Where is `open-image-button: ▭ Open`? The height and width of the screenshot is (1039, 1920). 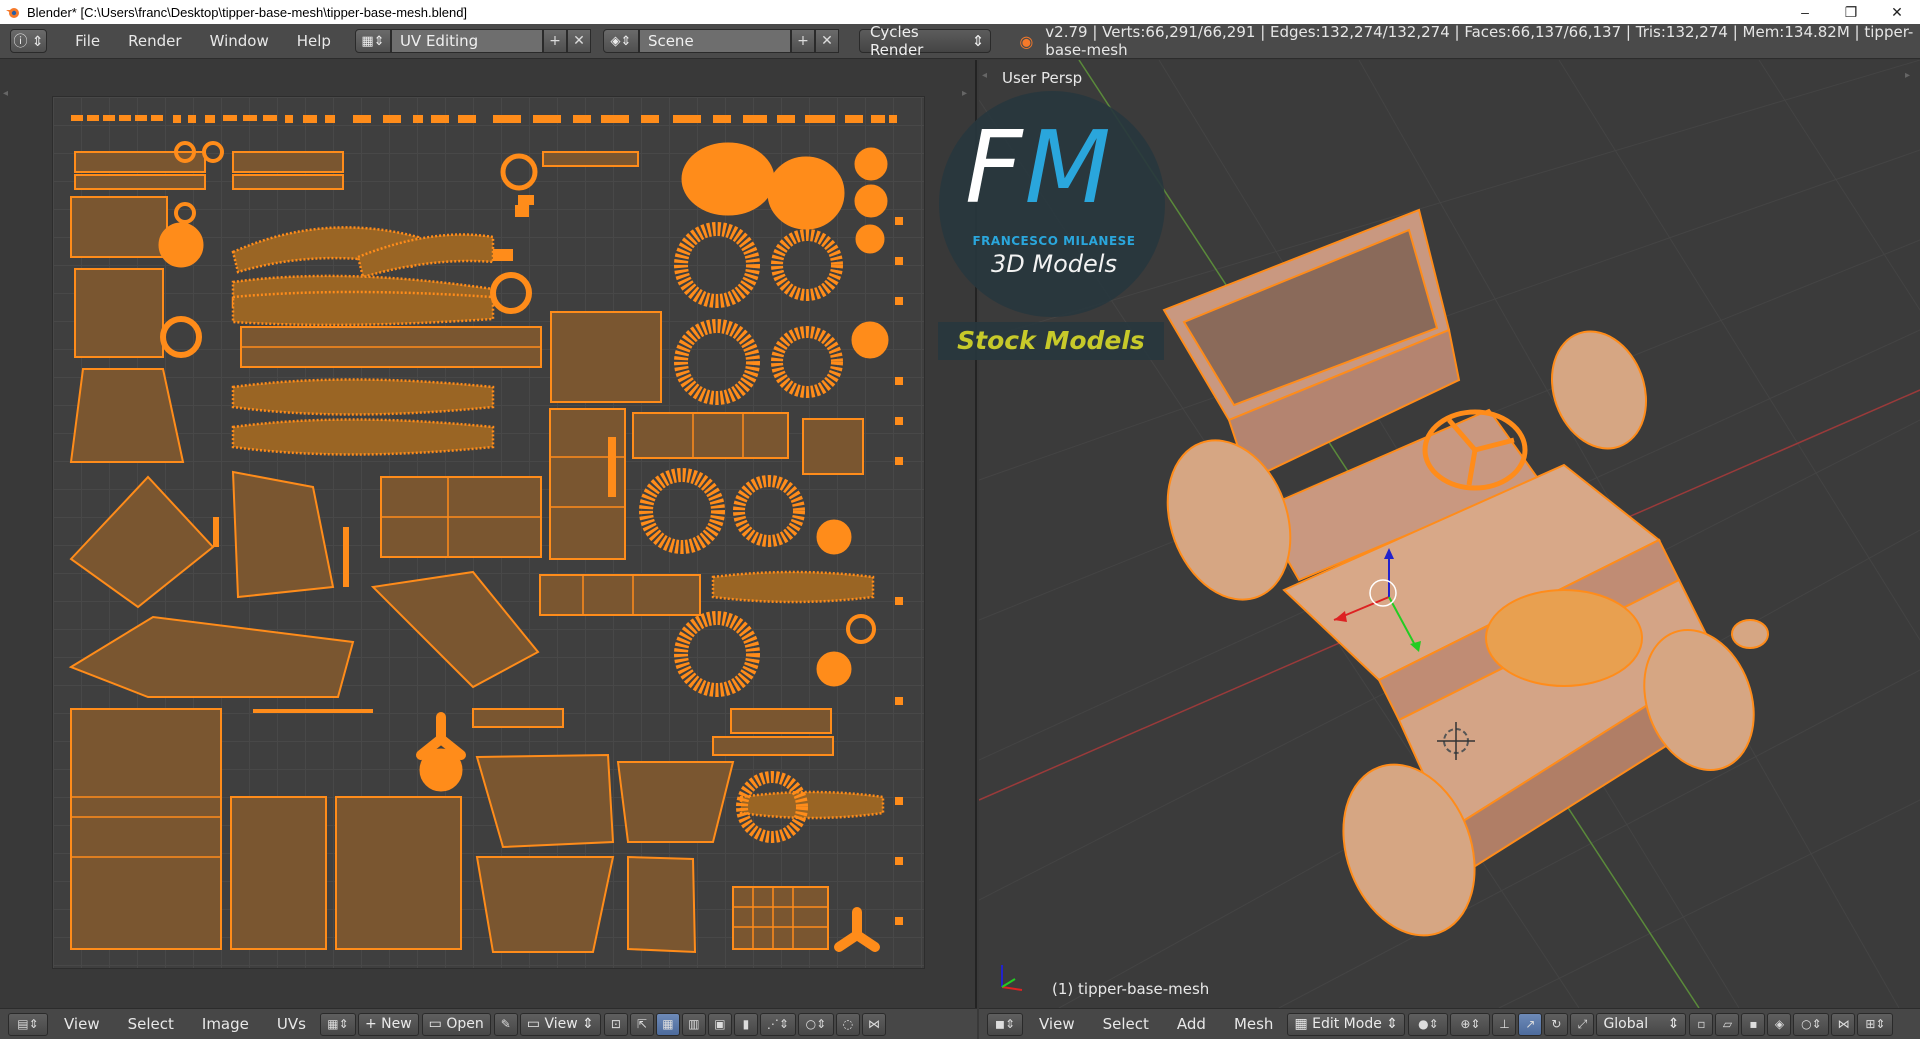
open-image-button: ▭ Open is located at coordinates (456, 1024).